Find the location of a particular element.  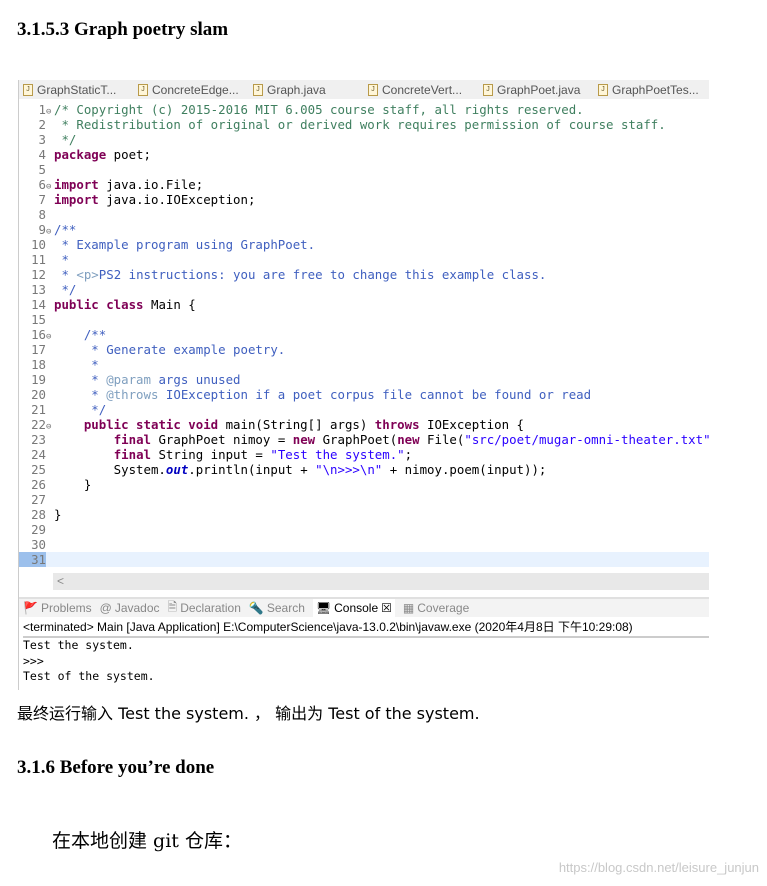

code-token: package is located at coordinates (80, 154).